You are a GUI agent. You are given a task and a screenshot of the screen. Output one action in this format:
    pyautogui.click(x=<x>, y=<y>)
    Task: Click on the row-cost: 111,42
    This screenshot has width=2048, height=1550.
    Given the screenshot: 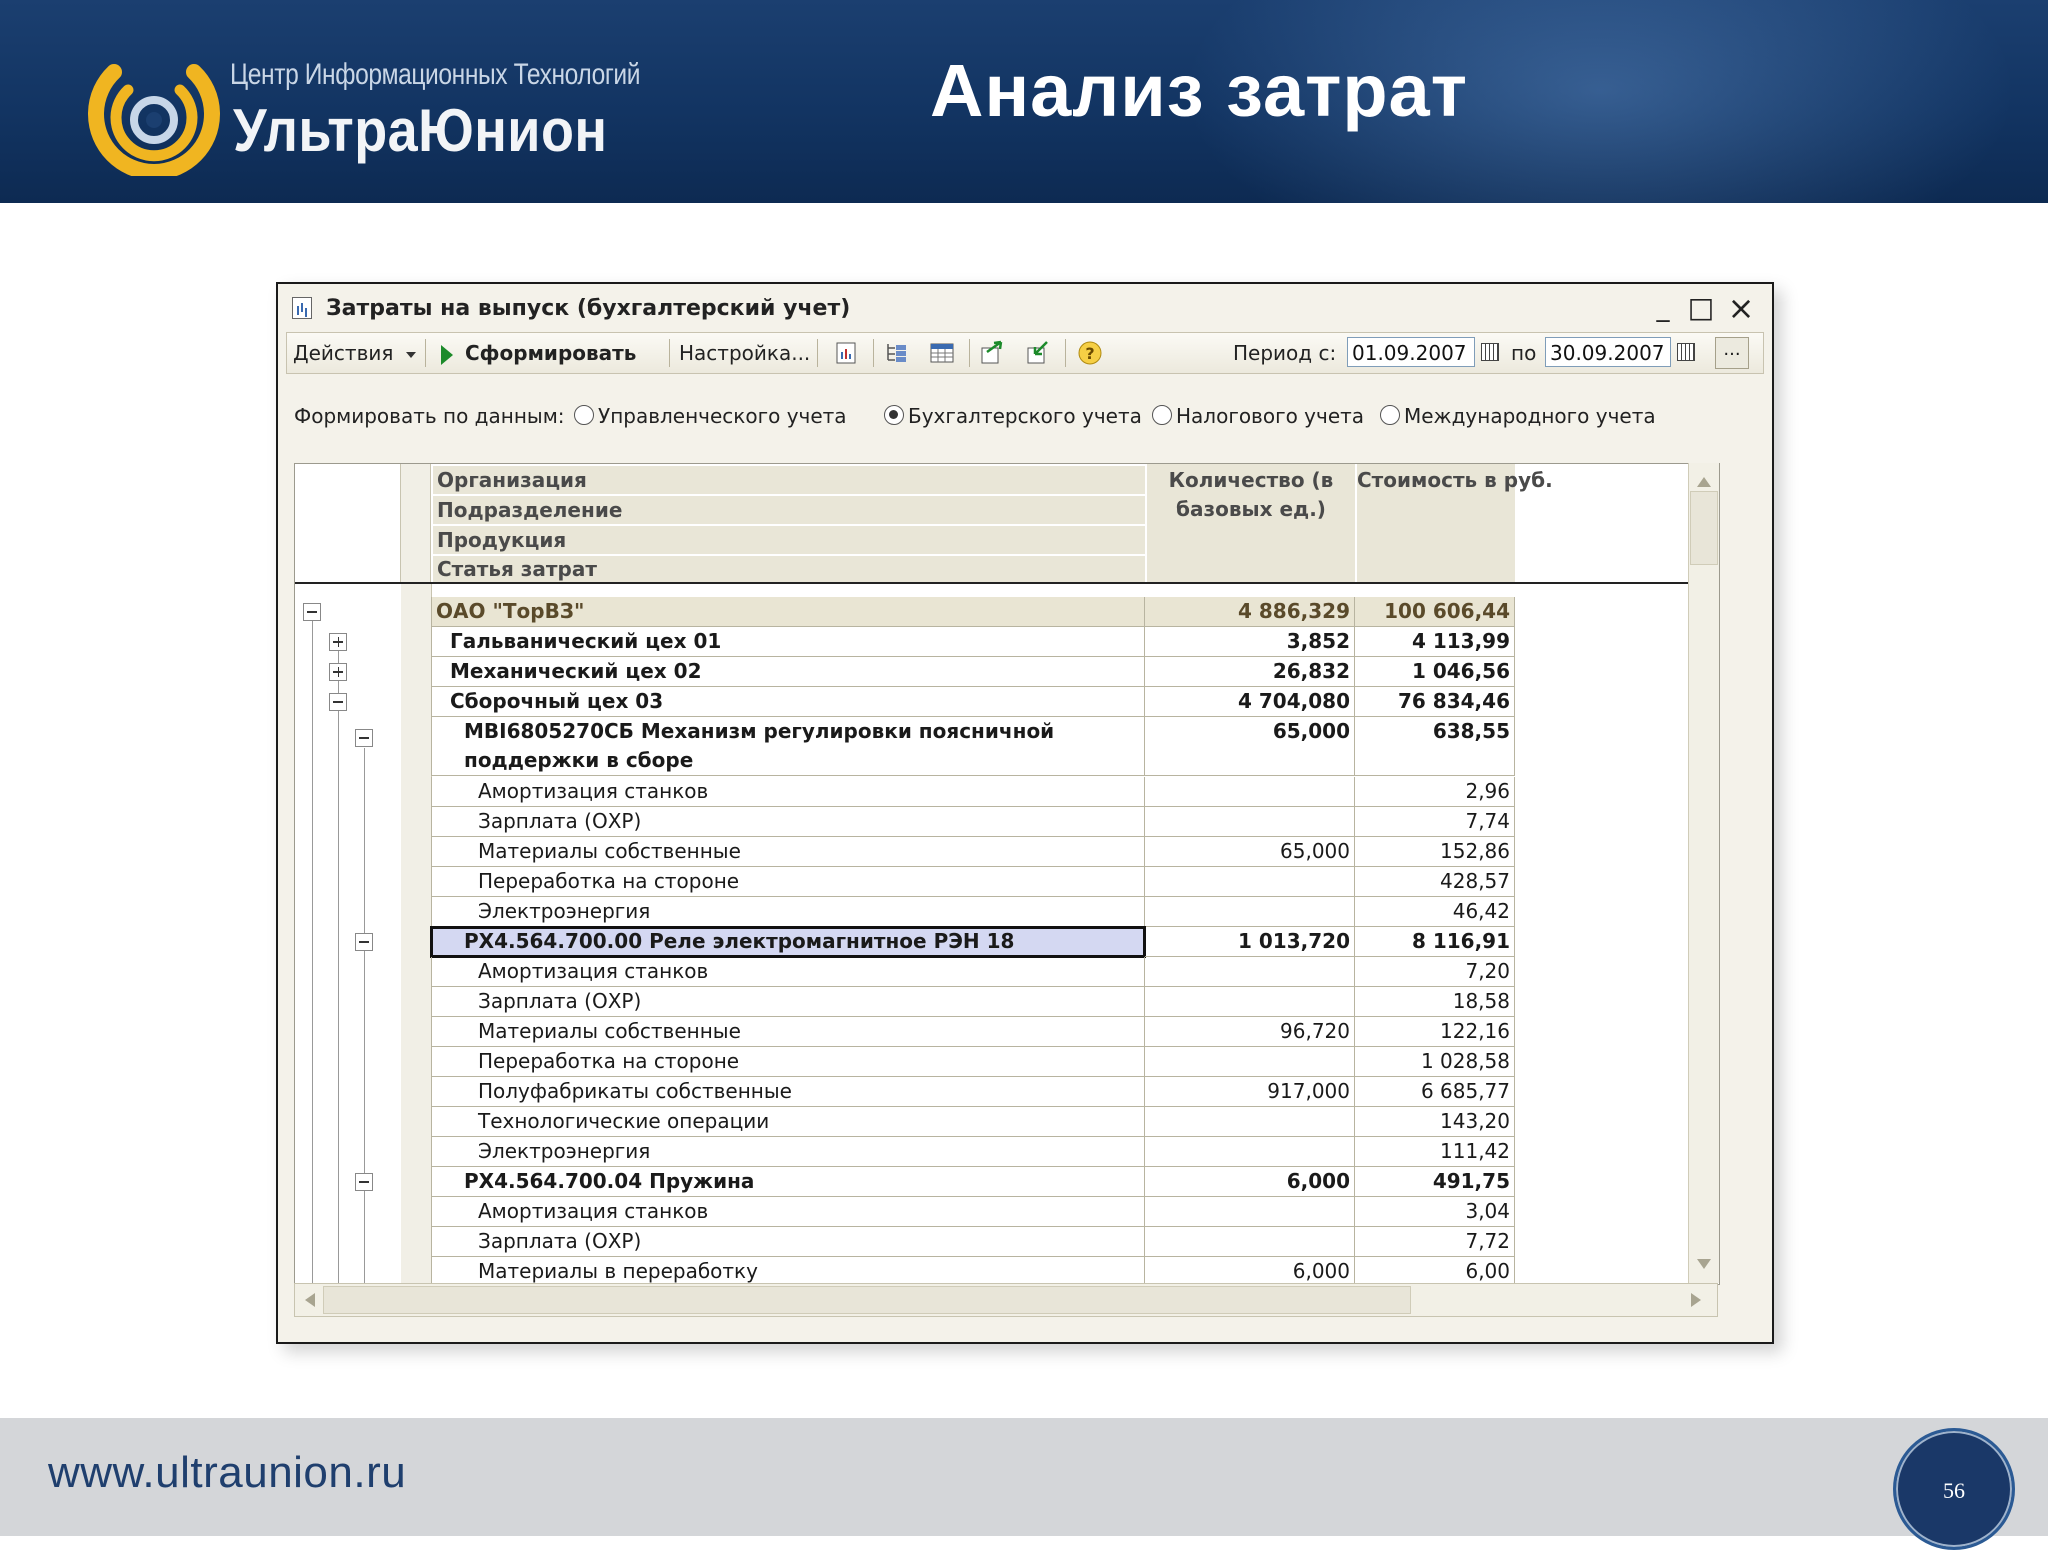 What is the action you would take?
    pyautogui.click(x=1435, y=1152)
    